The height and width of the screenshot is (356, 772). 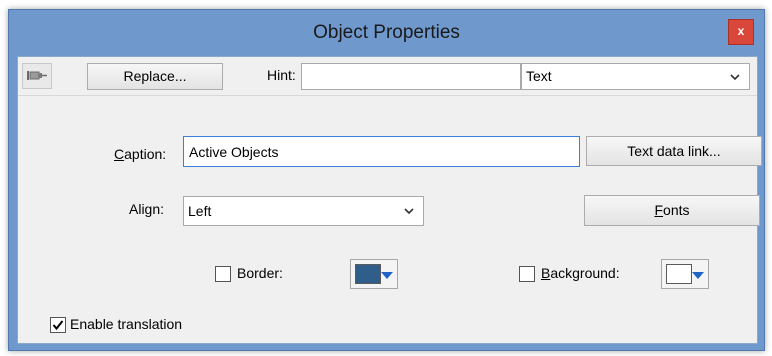 I want to click on pin-button, so click(x=37, y=76).